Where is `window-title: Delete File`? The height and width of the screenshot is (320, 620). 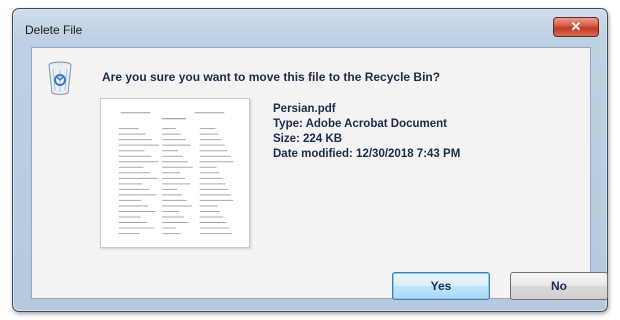 window-title: Delete File is located at coordinates (54, 30).